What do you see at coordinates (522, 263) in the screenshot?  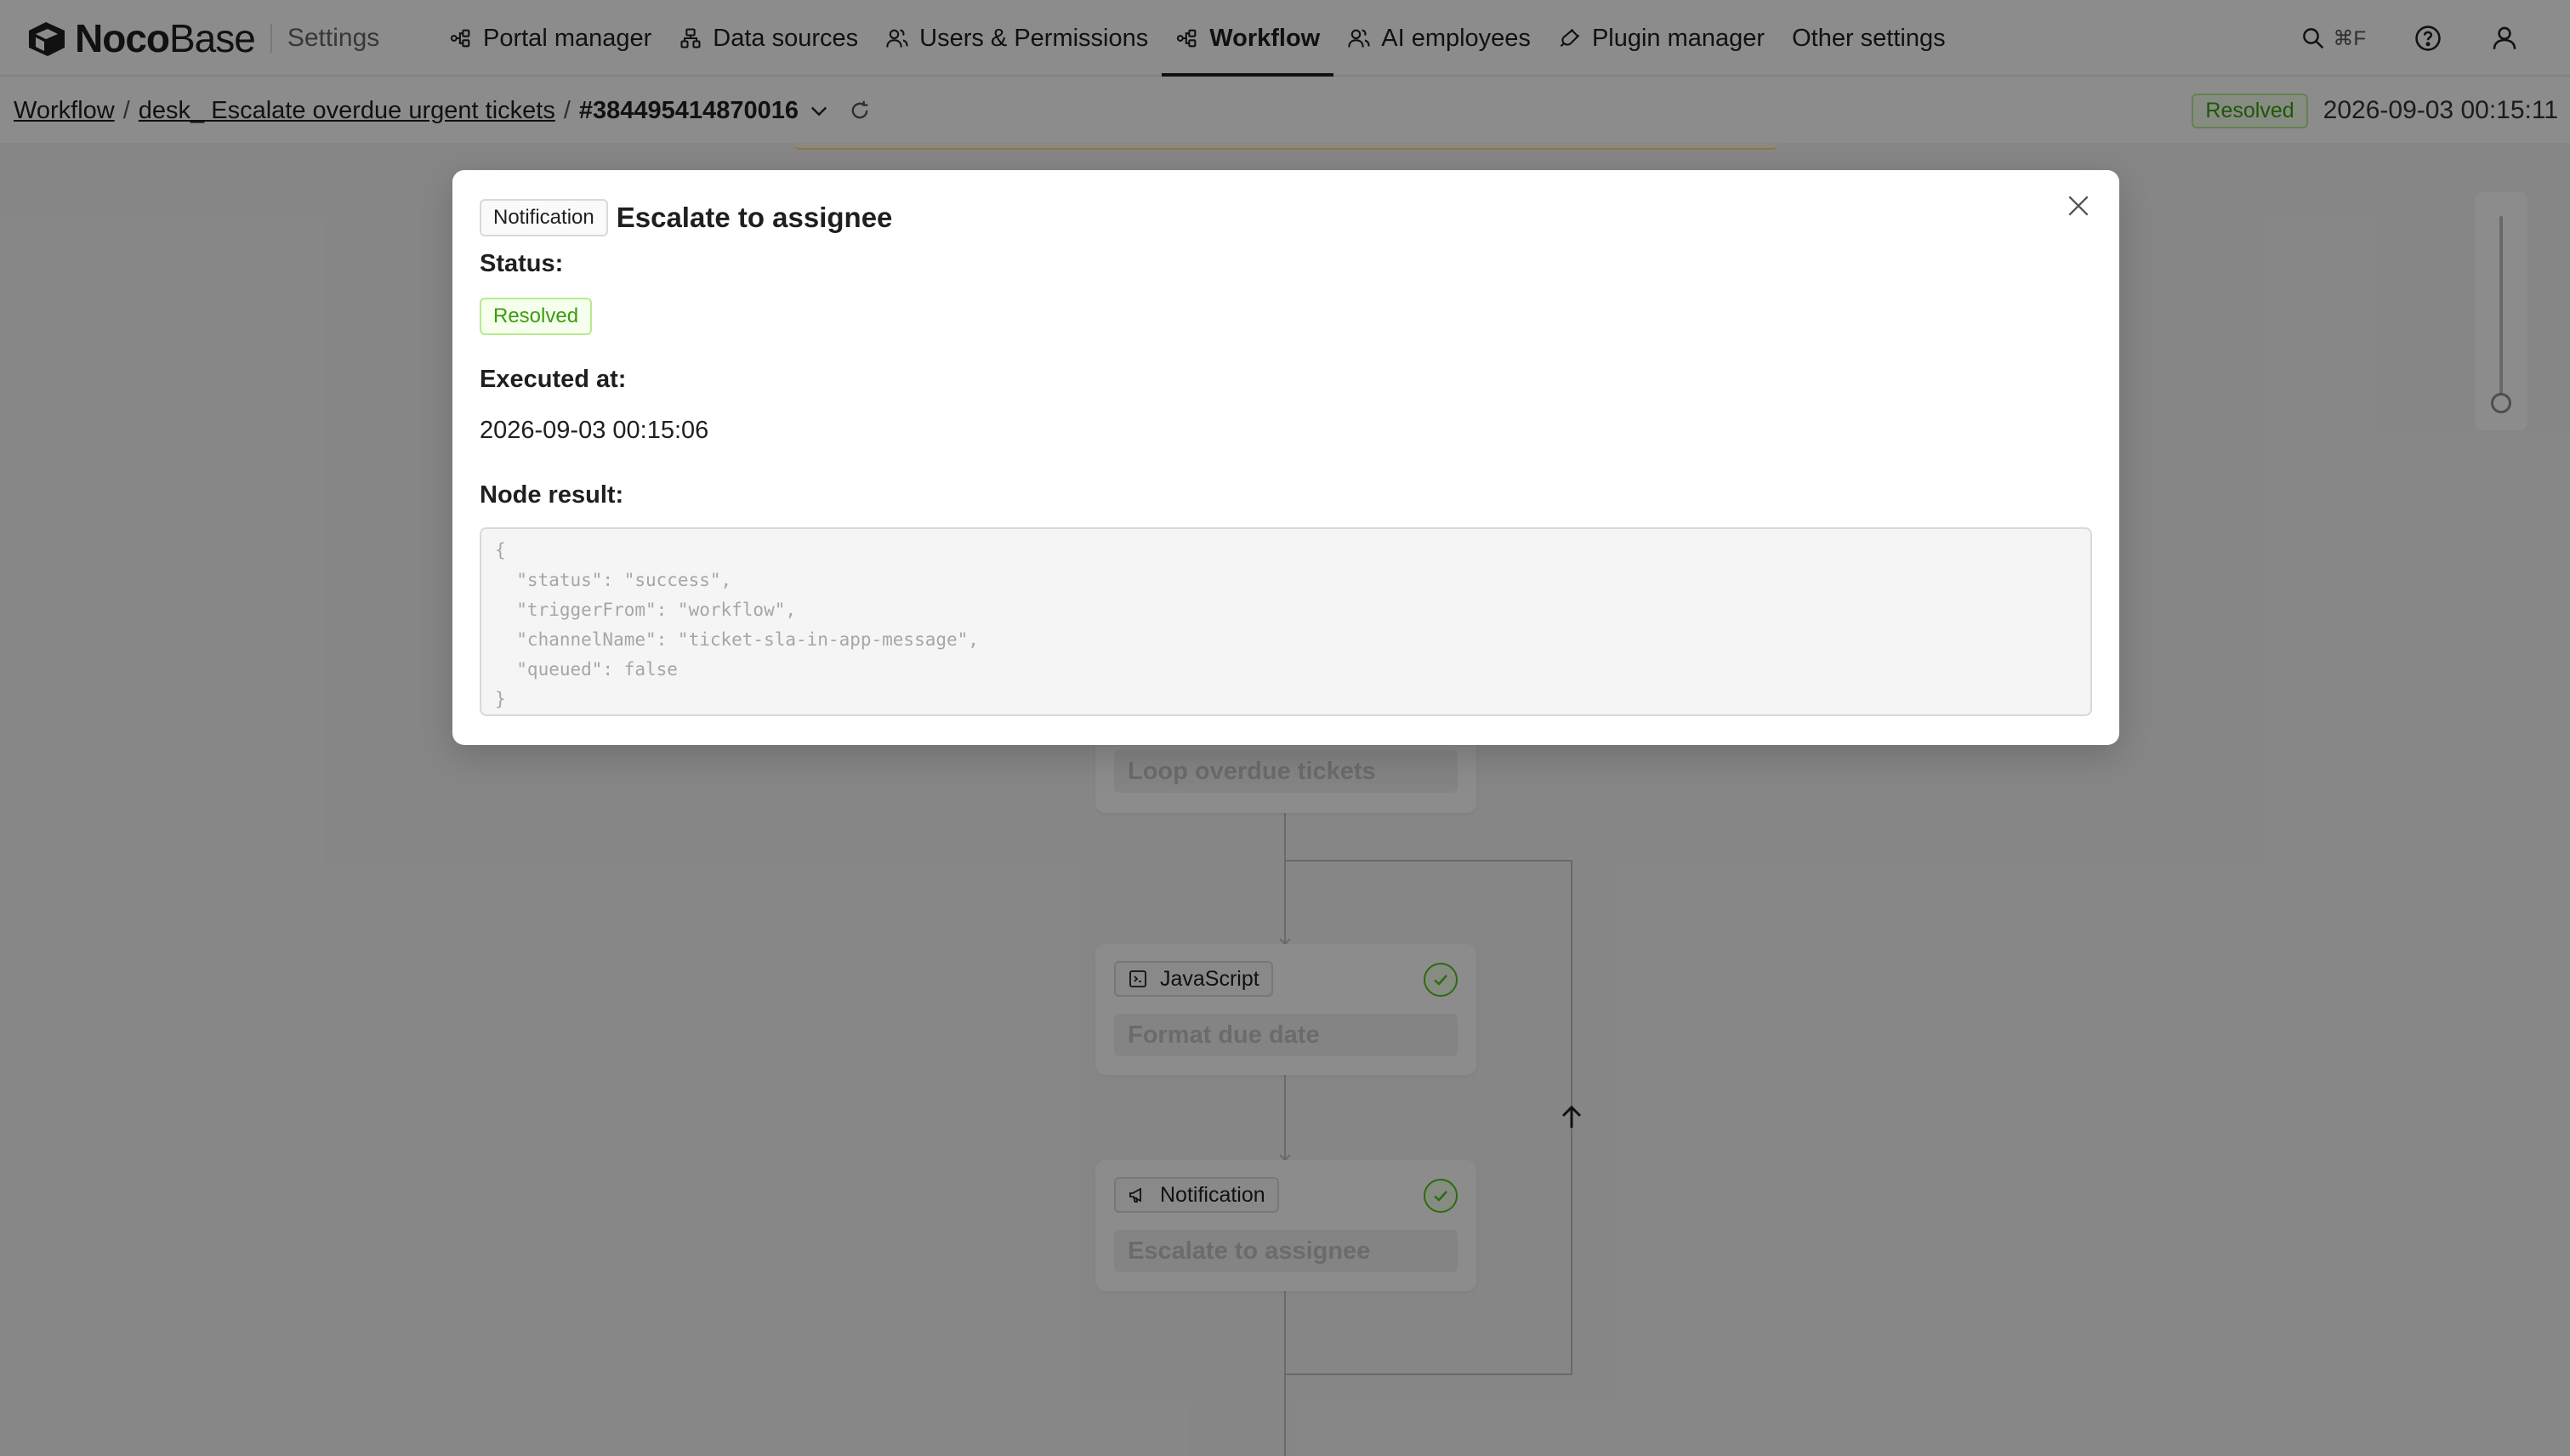 I see `status-label: Status:` at bounding box center [522, 263].